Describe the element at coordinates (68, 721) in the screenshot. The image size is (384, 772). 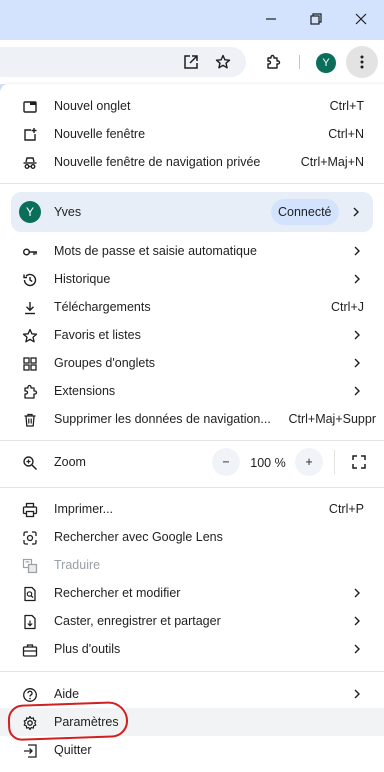
I see `red-annotation-circle` at that location.